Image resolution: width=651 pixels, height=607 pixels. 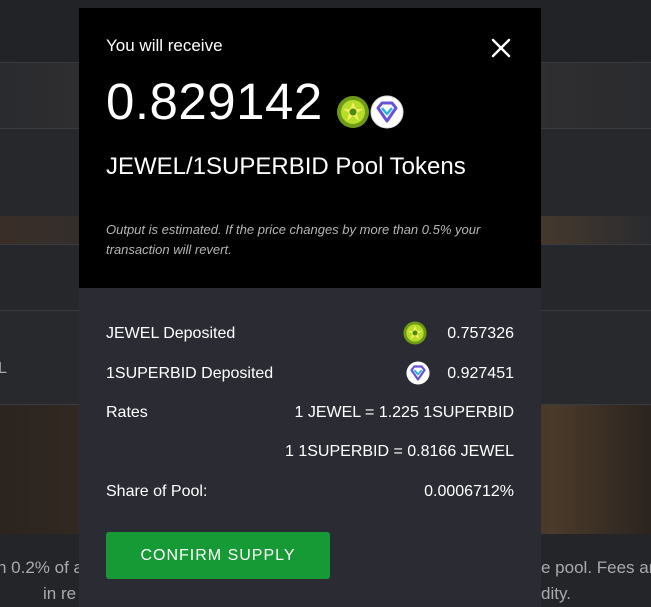 What do you see at coordinates (127, 412) in the screenshot?
I see `rates-label: Rates` at bounding box center [127, 412].